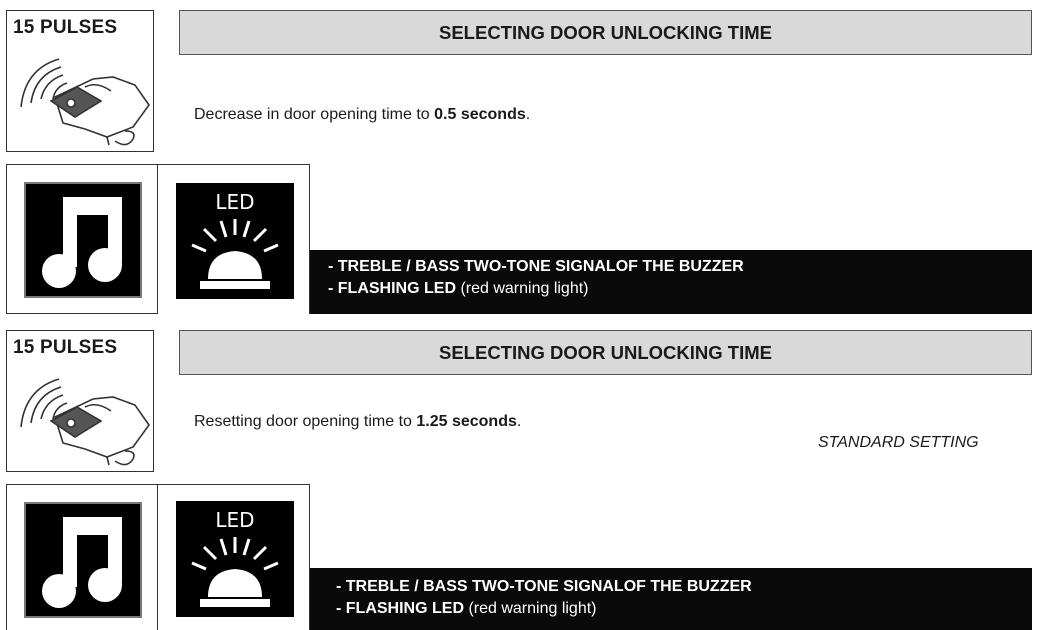  Describe the element at coordinates (480, 114) in the screenshot. I see `description-value: 0.5 seconds` at that location.